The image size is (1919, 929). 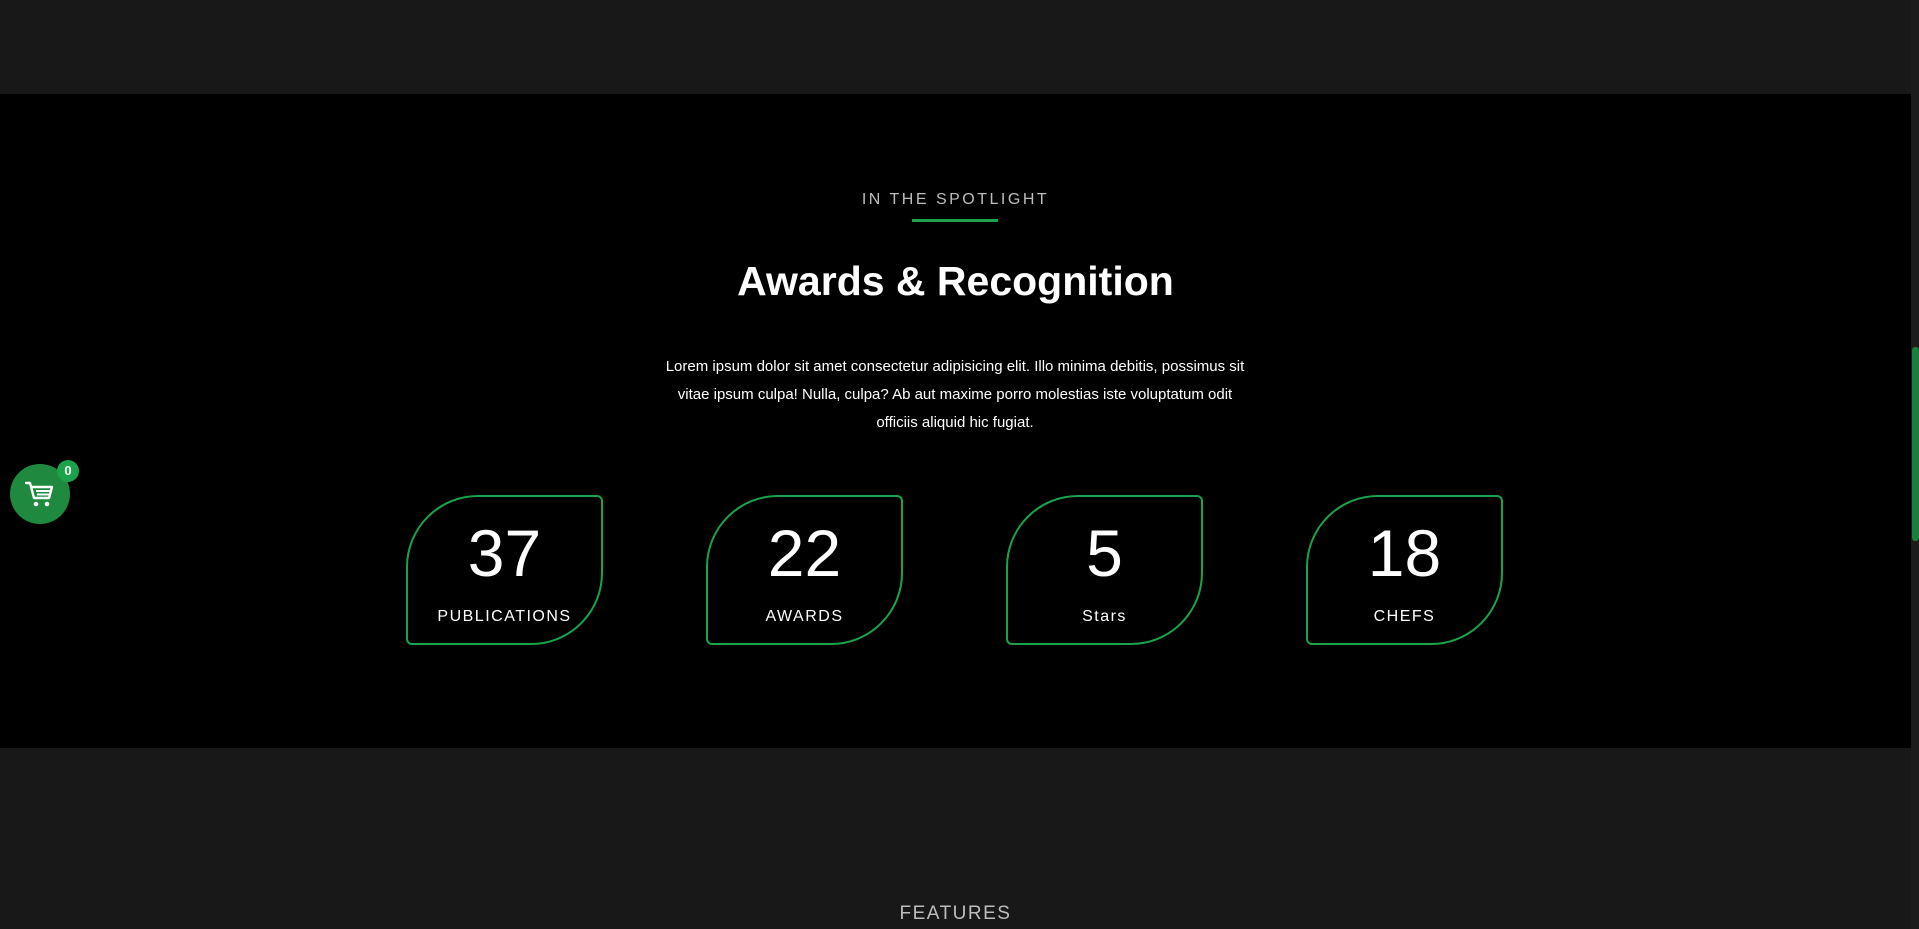 I want to click on stat-label: PUBLICATIONS, so click(x=504, y=616).